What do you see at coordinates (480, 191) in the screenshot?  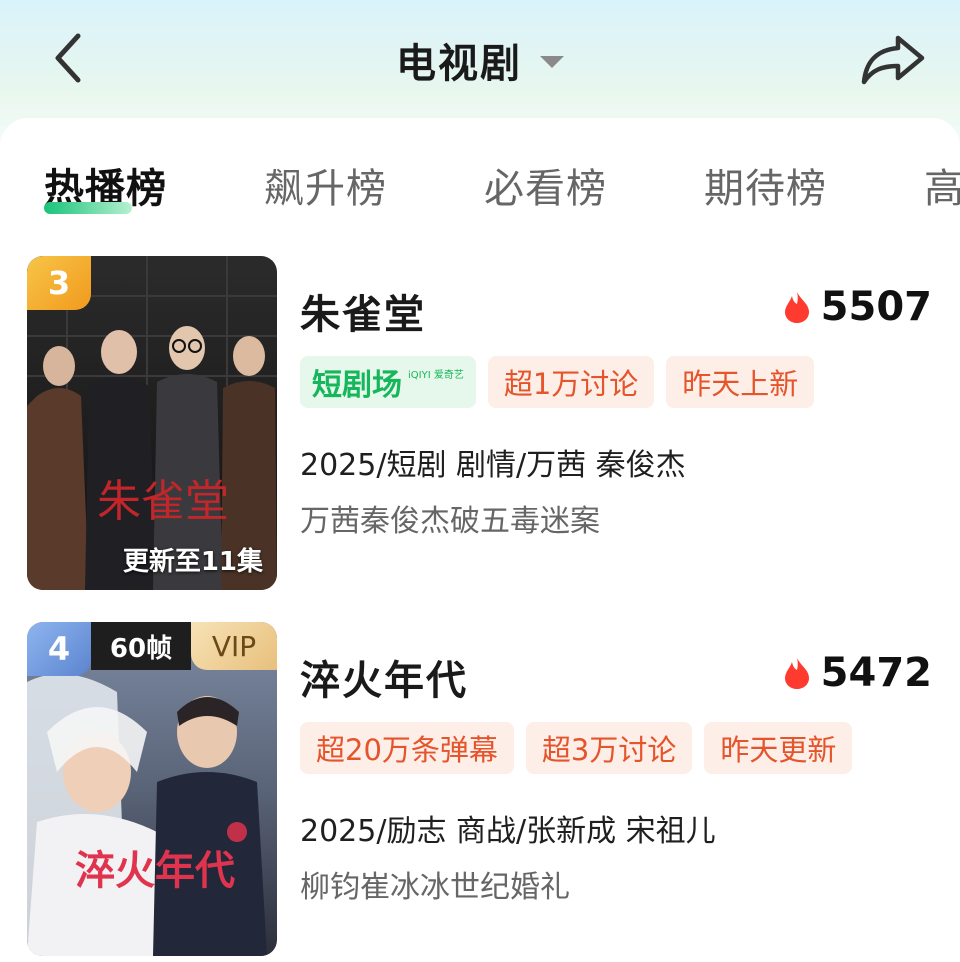 I see `ranking-tabs: 热播榜 飙升榜 必看榜 期待榜 高` at bounding box center [480, 191].